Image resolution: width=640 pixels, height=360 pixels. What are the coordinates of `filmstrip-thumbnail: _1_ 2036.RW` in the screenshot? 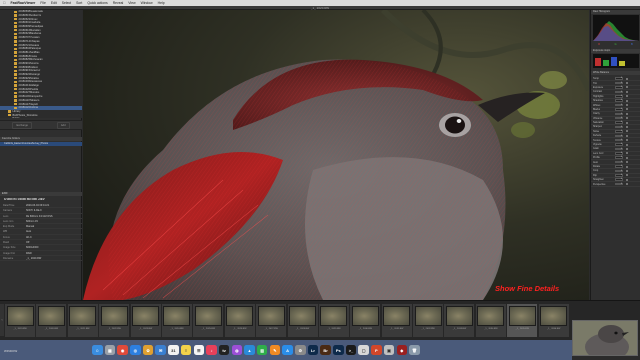 It's located at (553, 320).